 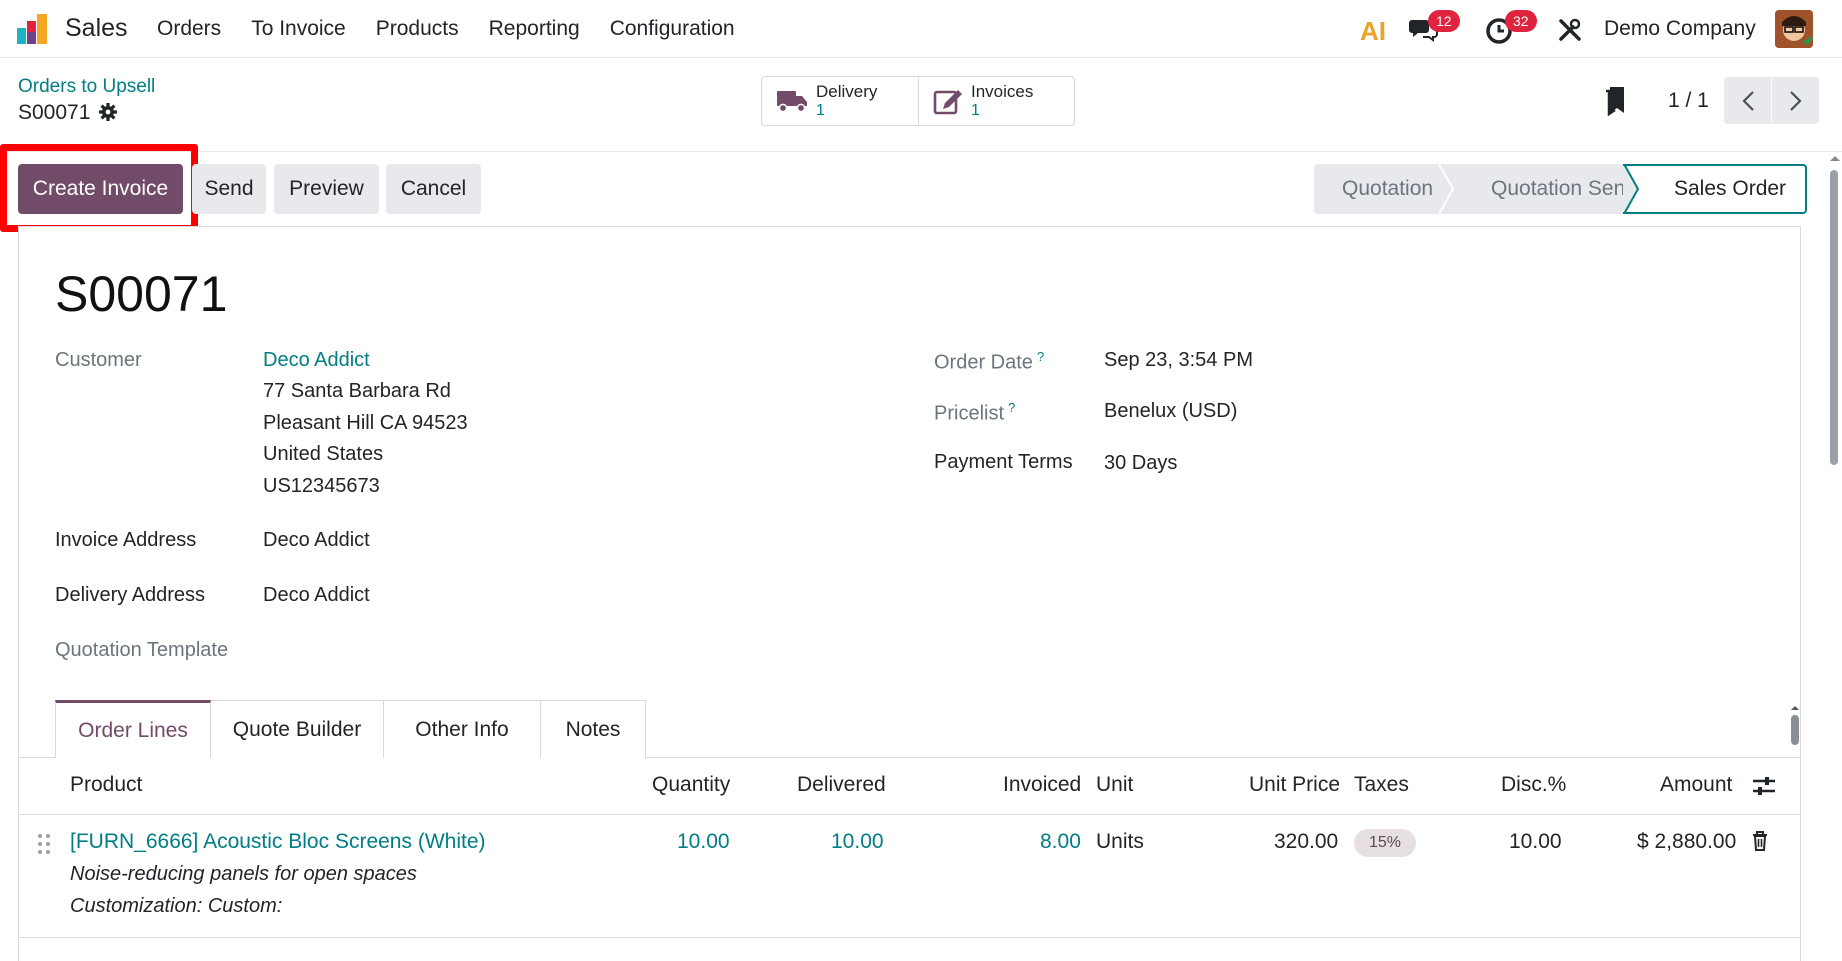 I want to click on delivery-address-field: Deco Addict, so click(x=316, y=595).